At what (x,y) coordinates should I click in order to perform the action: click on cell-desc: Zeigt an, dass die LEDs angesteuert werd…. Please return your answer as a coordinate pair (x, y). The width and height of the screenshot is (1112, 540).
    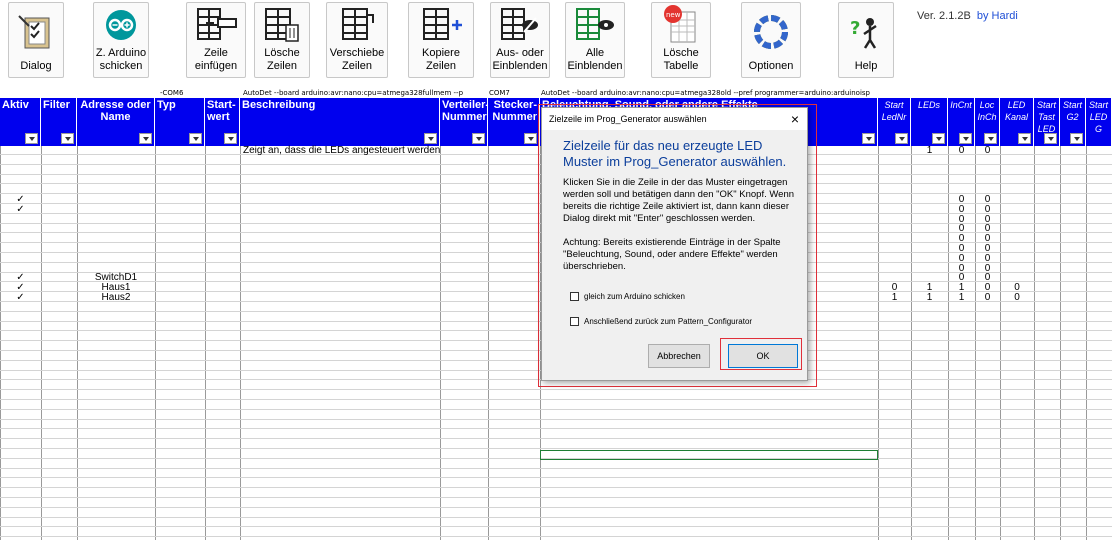
    Looking at the image, I should click on (341, 151).